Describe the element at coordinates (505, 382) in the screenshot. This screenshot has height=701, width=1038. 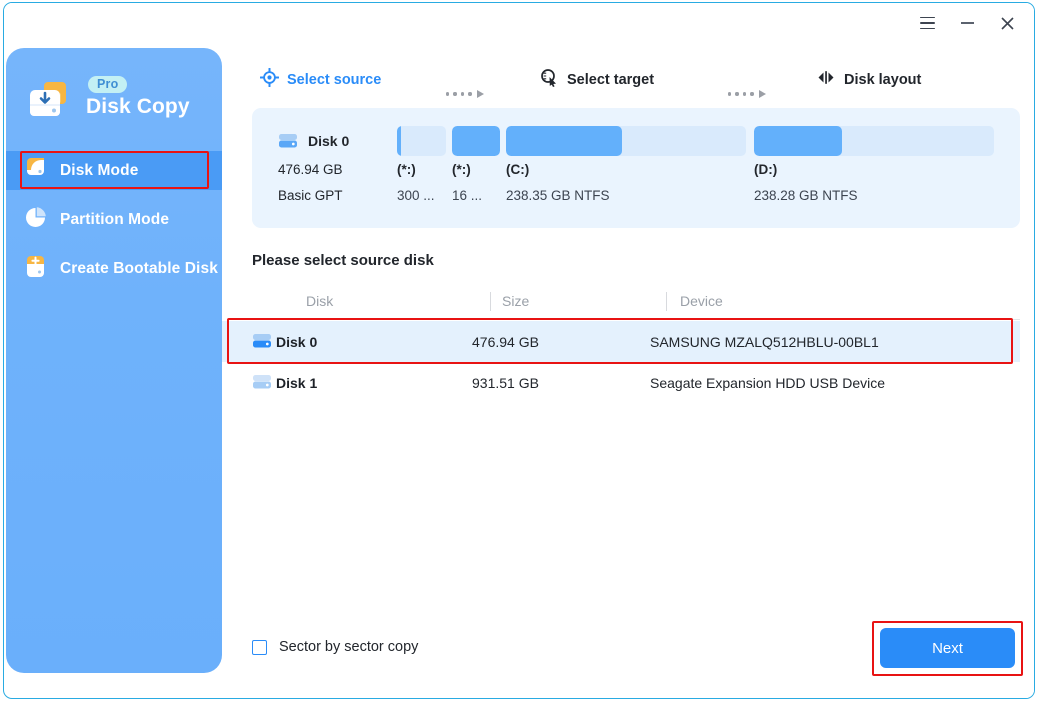
I see `row-disk-size: 931.51 GB` at that location.